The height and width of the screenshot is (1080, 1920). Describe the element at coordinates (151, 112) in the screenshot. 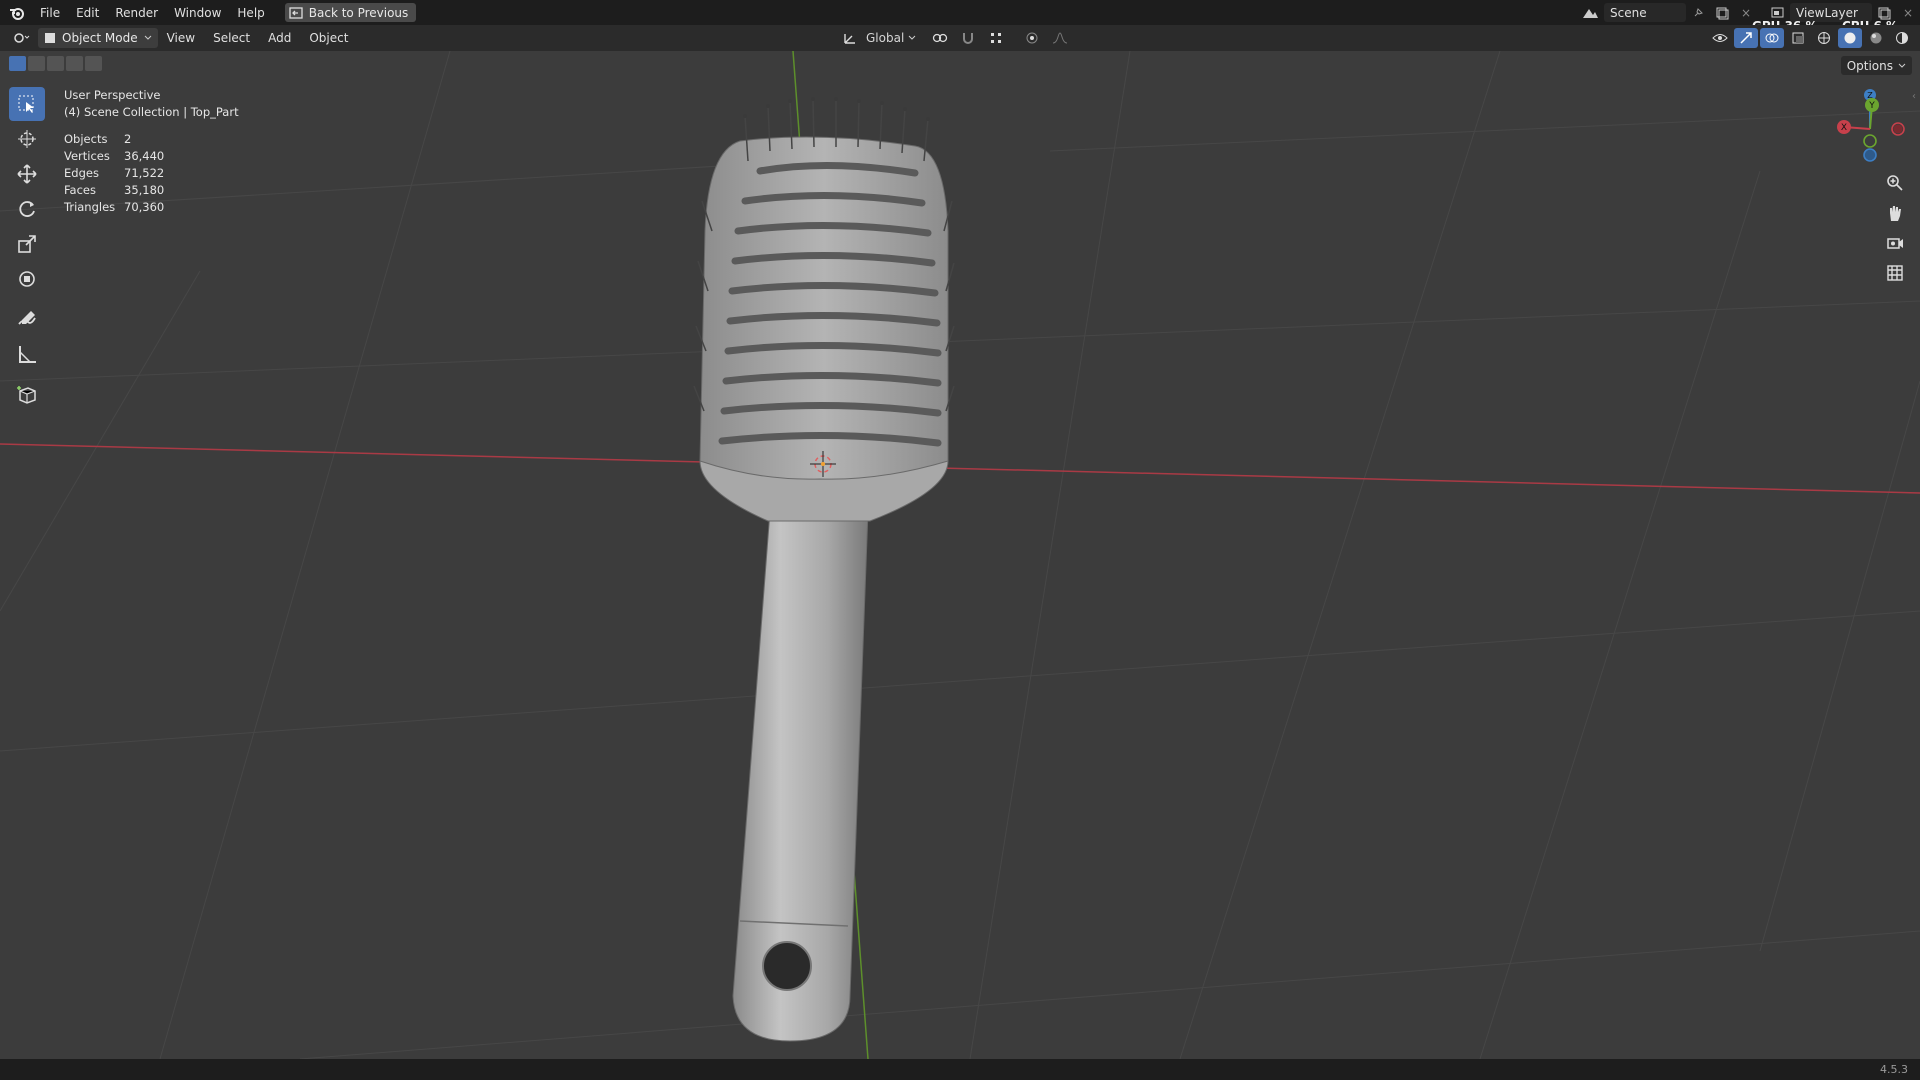

I see `active-collection-label: (4) Scene Collection | Top_Part` at that location.